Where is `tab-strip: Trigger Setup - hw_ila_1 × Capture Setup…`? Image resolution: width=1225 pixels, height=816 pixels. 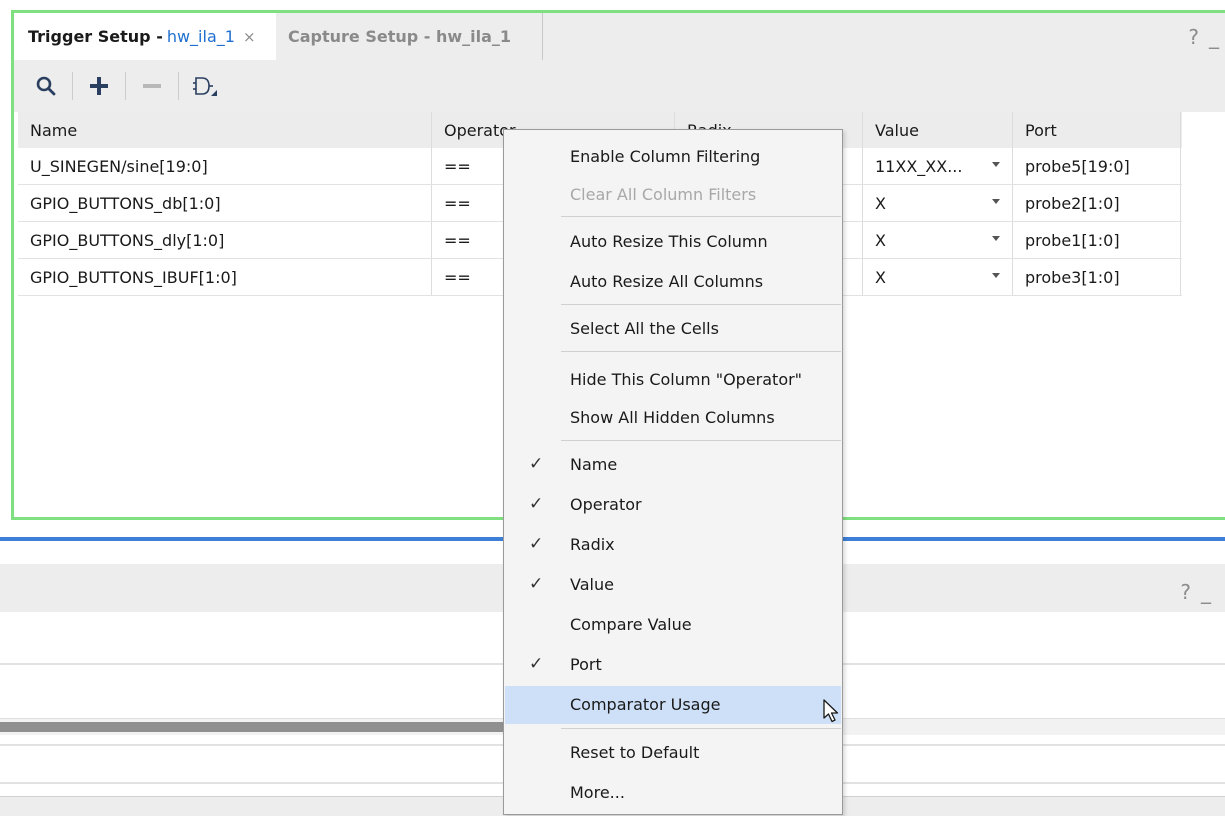
tab-strip: Trigger Setup - hw_ila_1 × Capture Setup… is located at coordinates (619, 36).